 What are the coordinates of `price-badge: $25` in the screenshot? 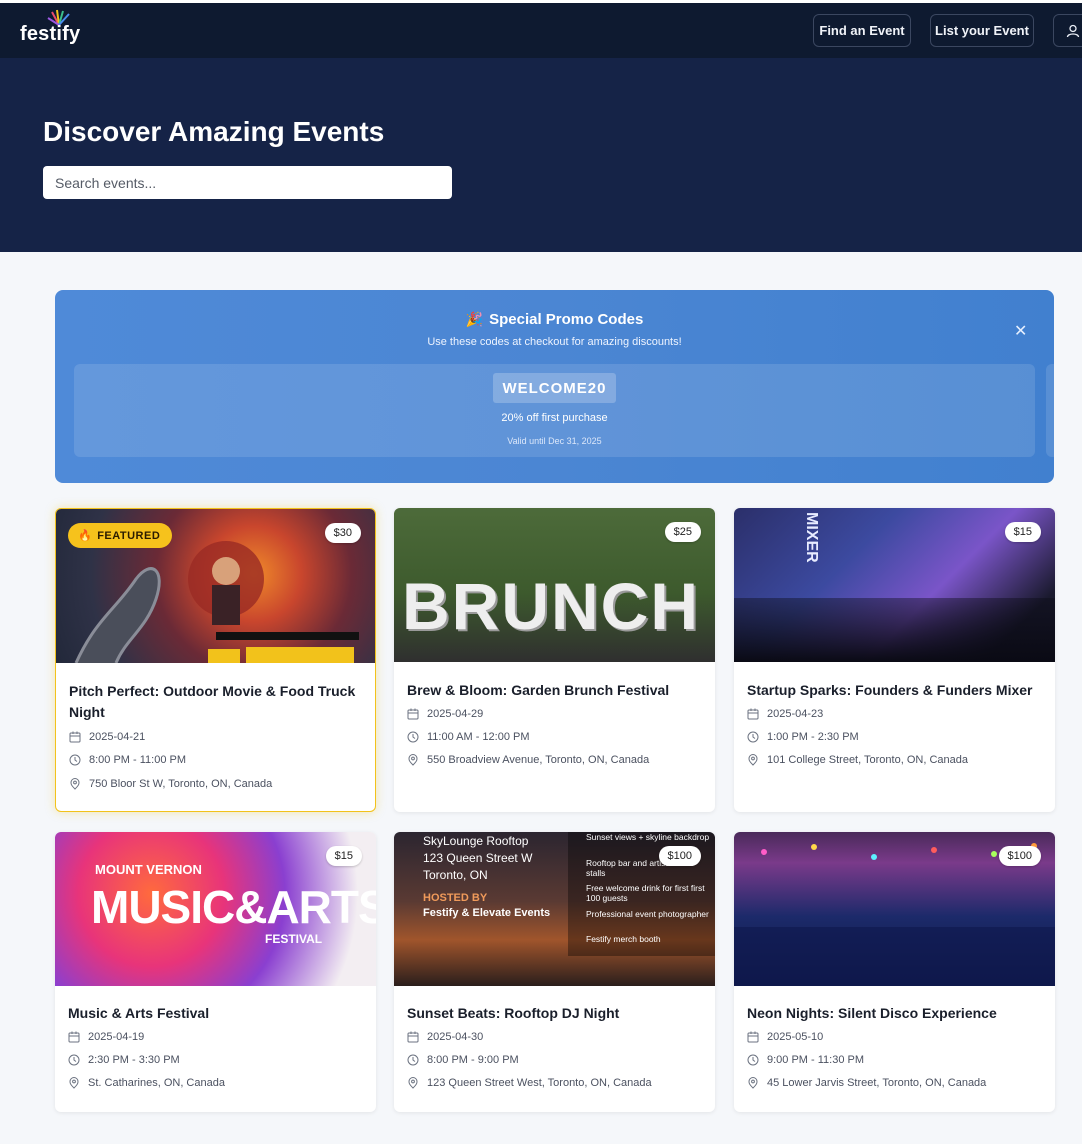 It's located at (682, 532).